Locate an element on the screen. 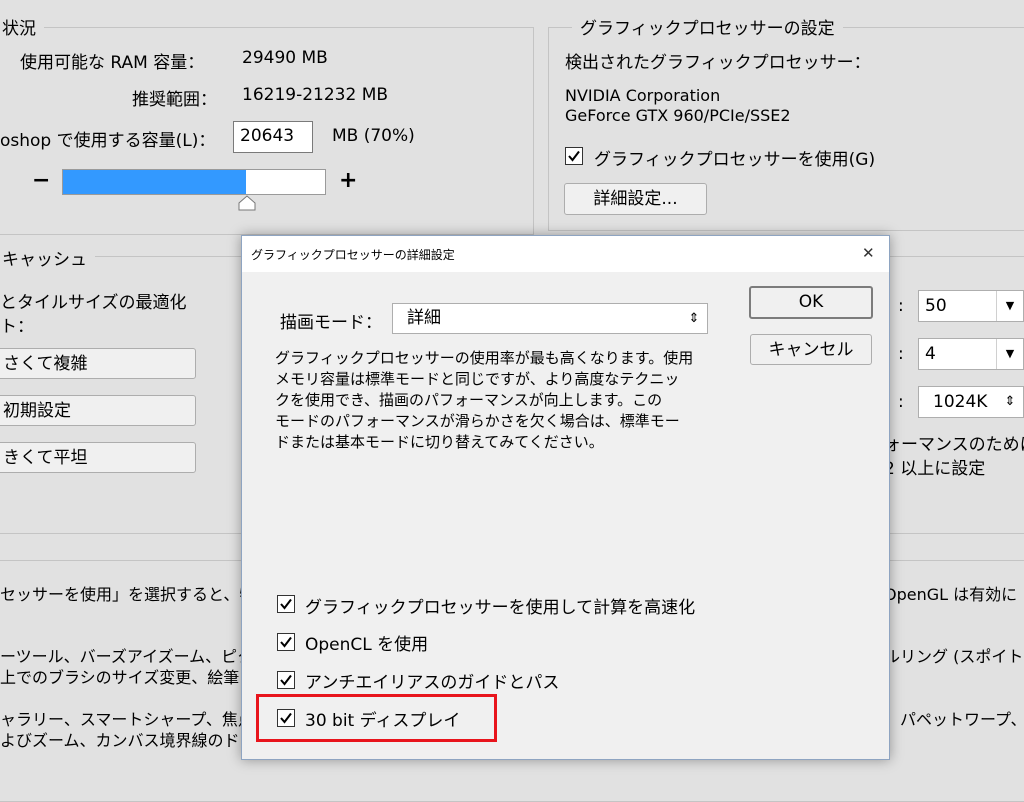 Image resolution: width=1024 pixels, height=802 pixels. desc-right-1: OpenGL は有効に is located at coordinates (951, 594).